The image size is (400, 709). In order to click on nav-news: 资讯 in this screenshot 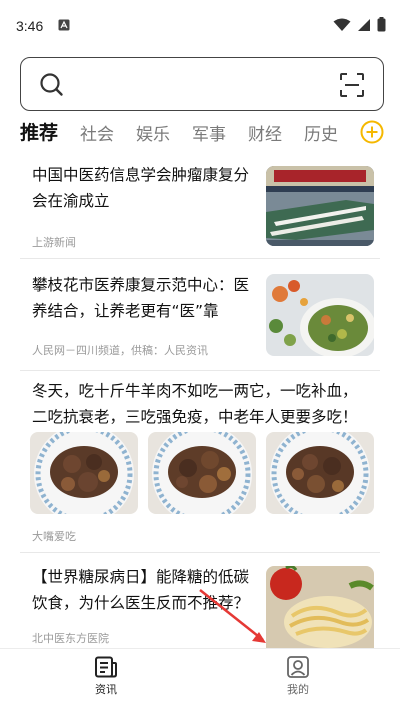, I will do `click(106, 676)`.